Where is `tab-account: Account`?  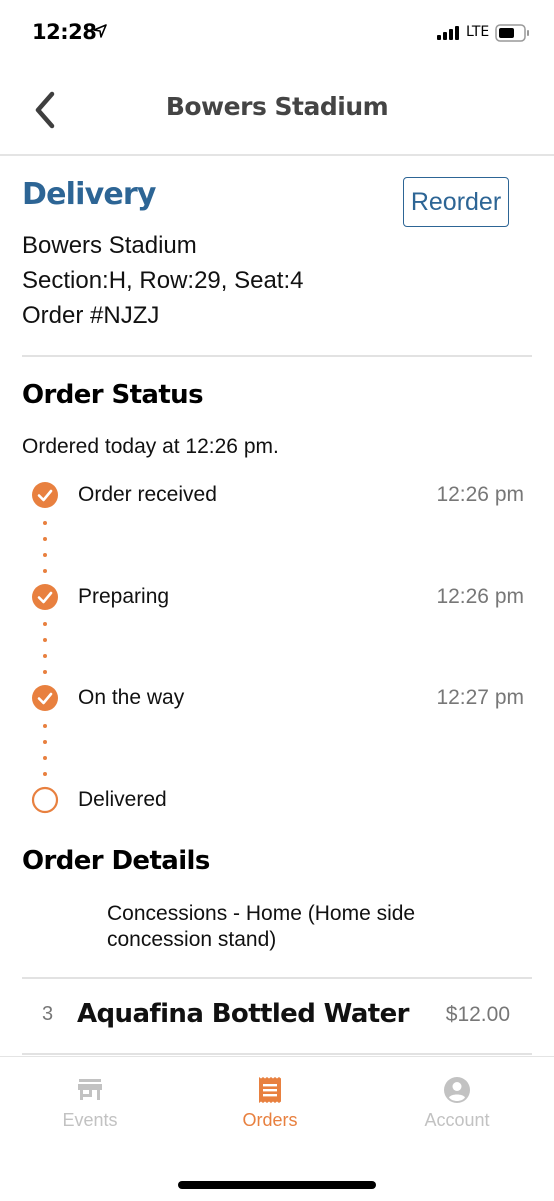 tab-account: Account is located at coordinates (457, 1105).